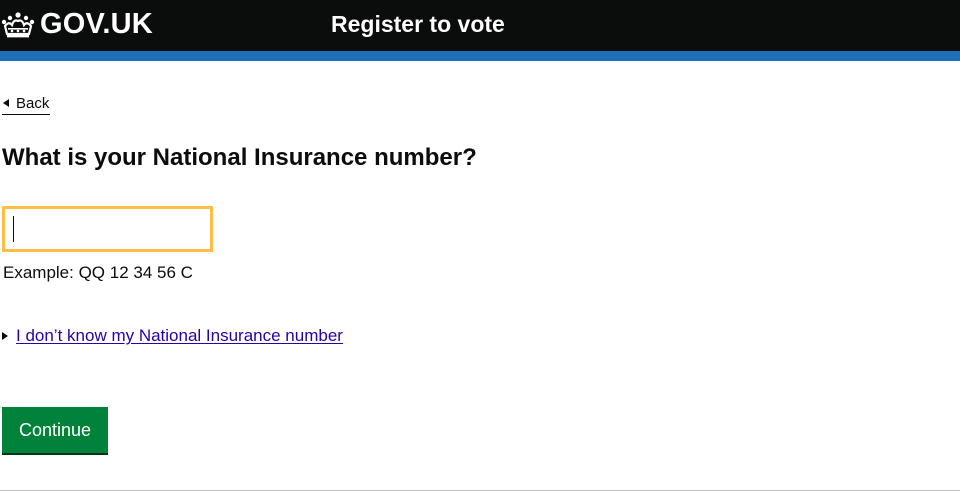 The height and width of the screenshot is (493, 960). What do you see at coordinates (13, 229) in the screenshot?
I see `text-cursor` at bounding box center [13, 229].